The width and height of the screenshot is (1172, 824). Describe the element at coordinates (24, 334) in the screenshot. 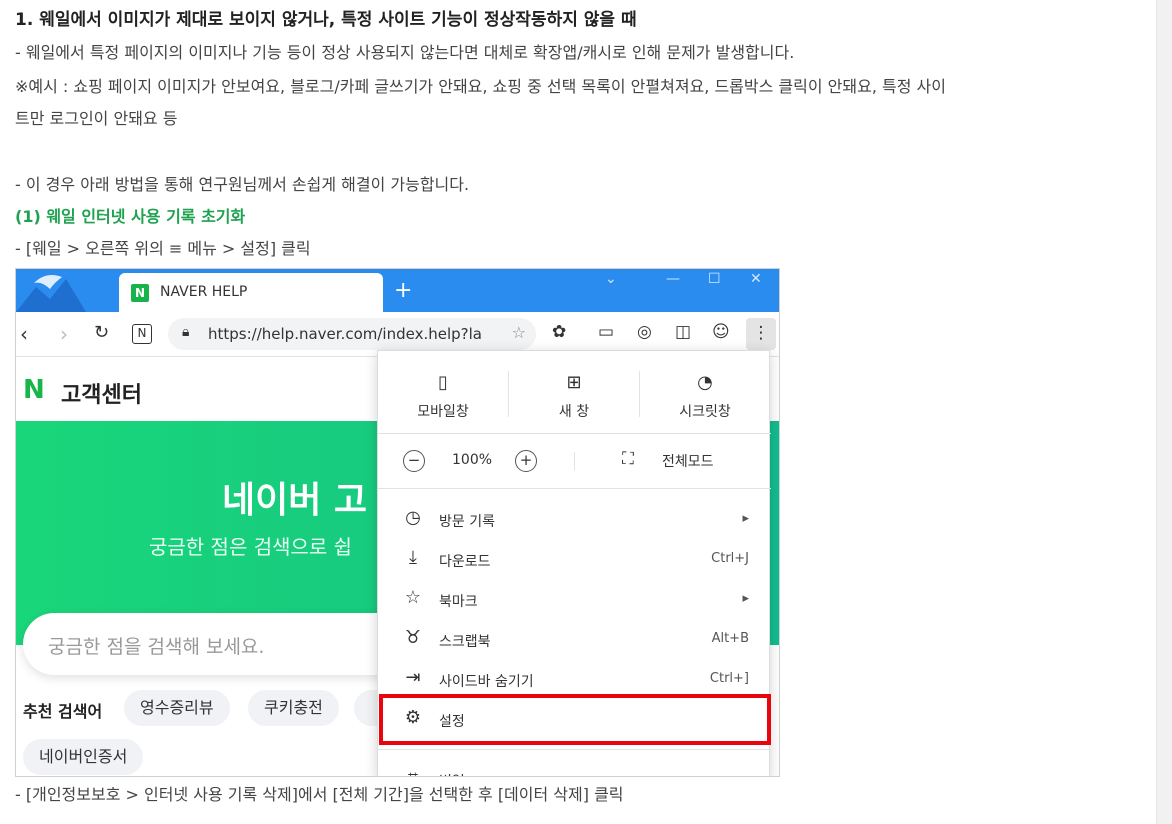

I see `back-icon: ‹` at that location.